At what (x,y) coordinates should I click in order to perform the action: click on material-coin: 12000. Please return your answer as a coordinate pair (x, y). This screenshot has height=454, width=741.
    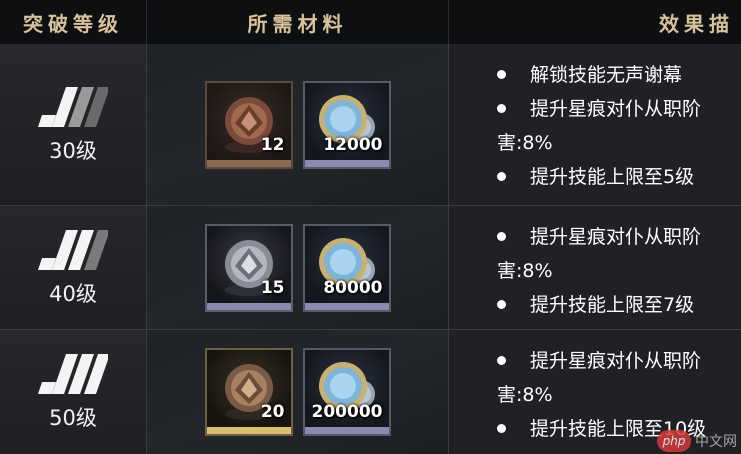
    Looking at the image, I should click on (346, 124).